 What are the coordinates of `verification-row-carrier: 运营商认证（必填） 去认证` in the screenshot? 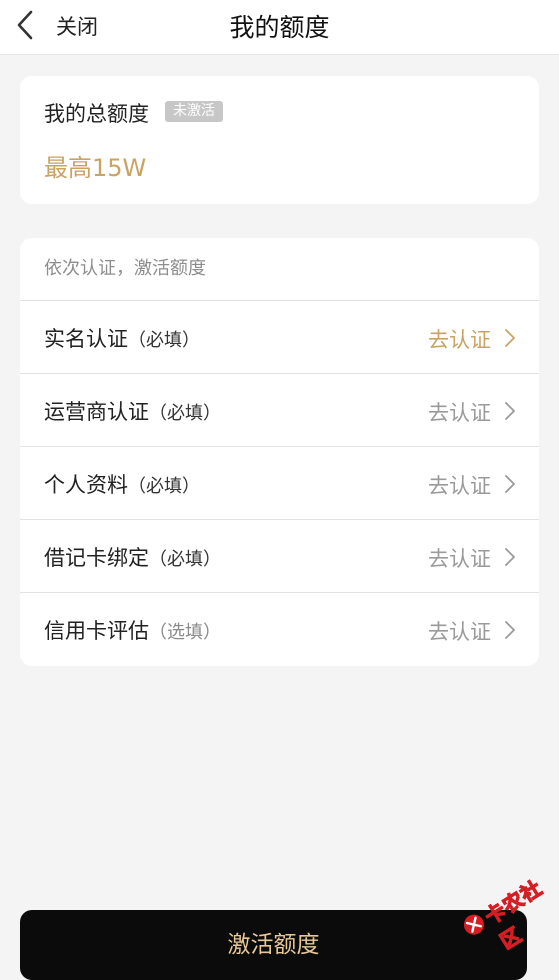 It's located at (279, 410).